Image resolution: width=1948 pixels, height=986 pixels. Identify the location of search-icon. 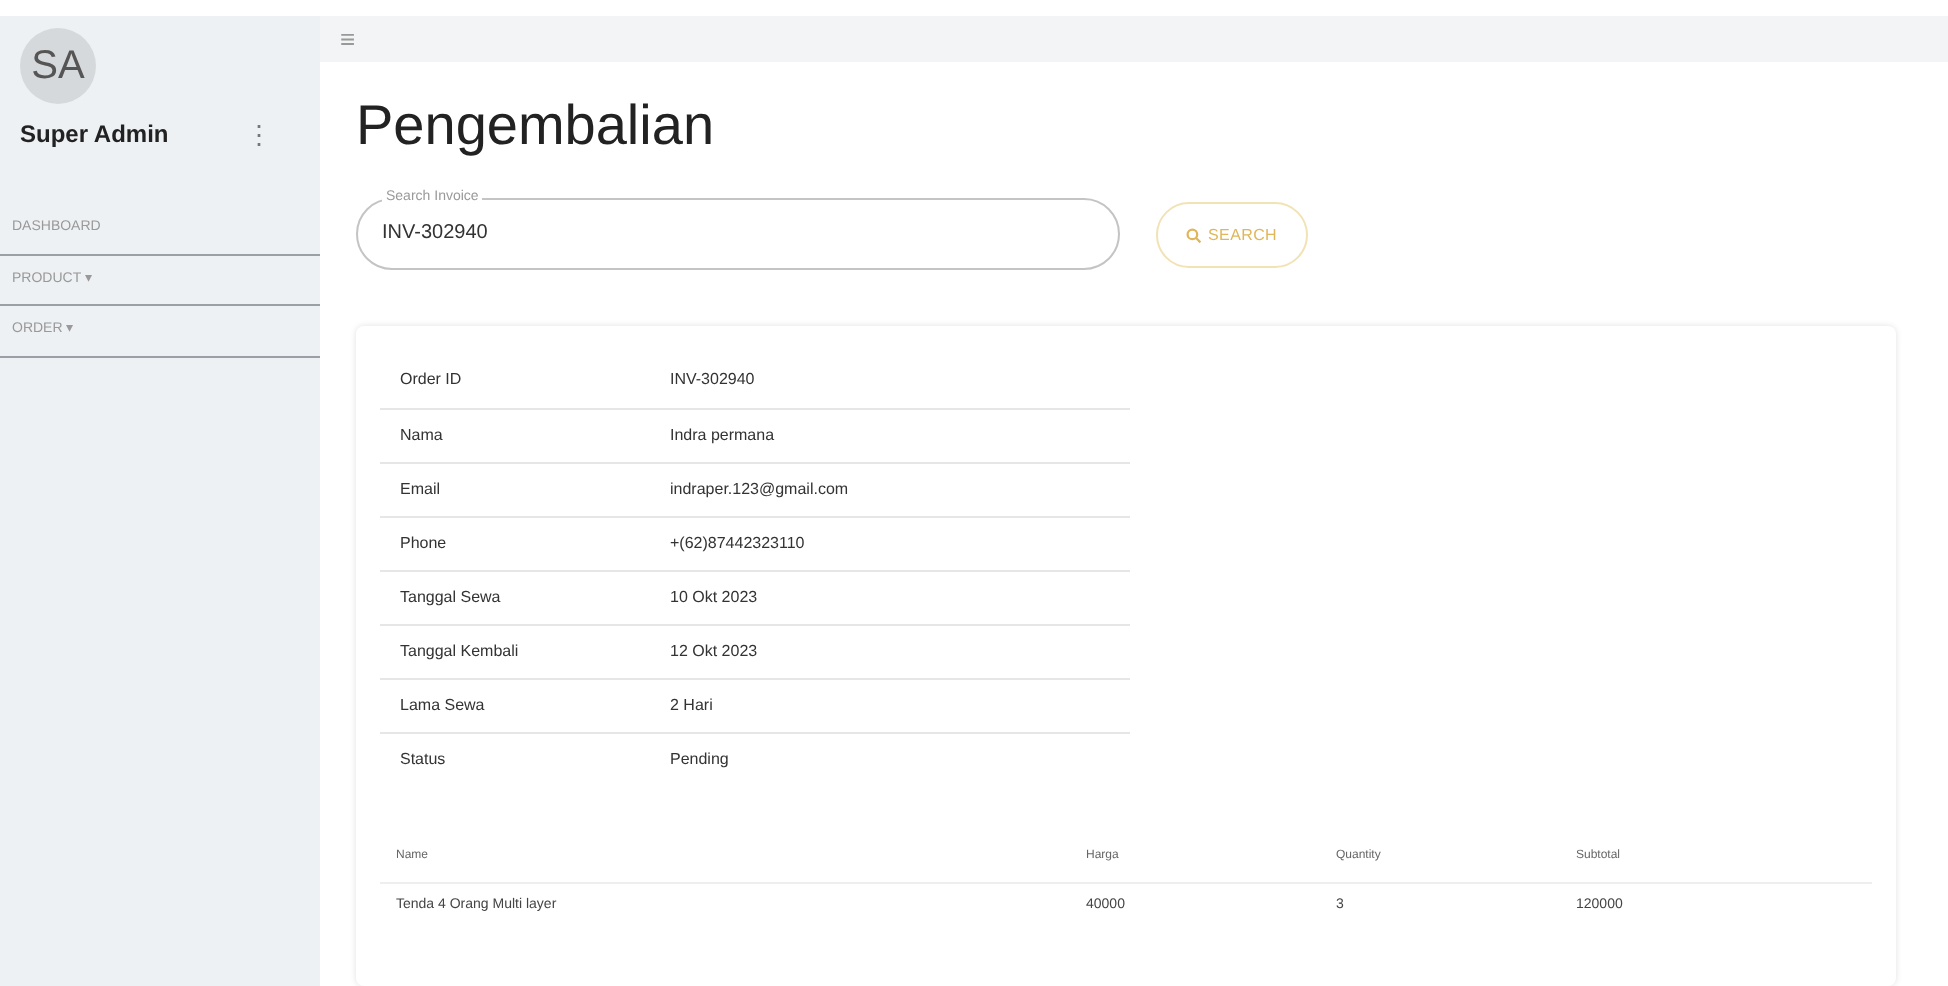
(1194, 235).